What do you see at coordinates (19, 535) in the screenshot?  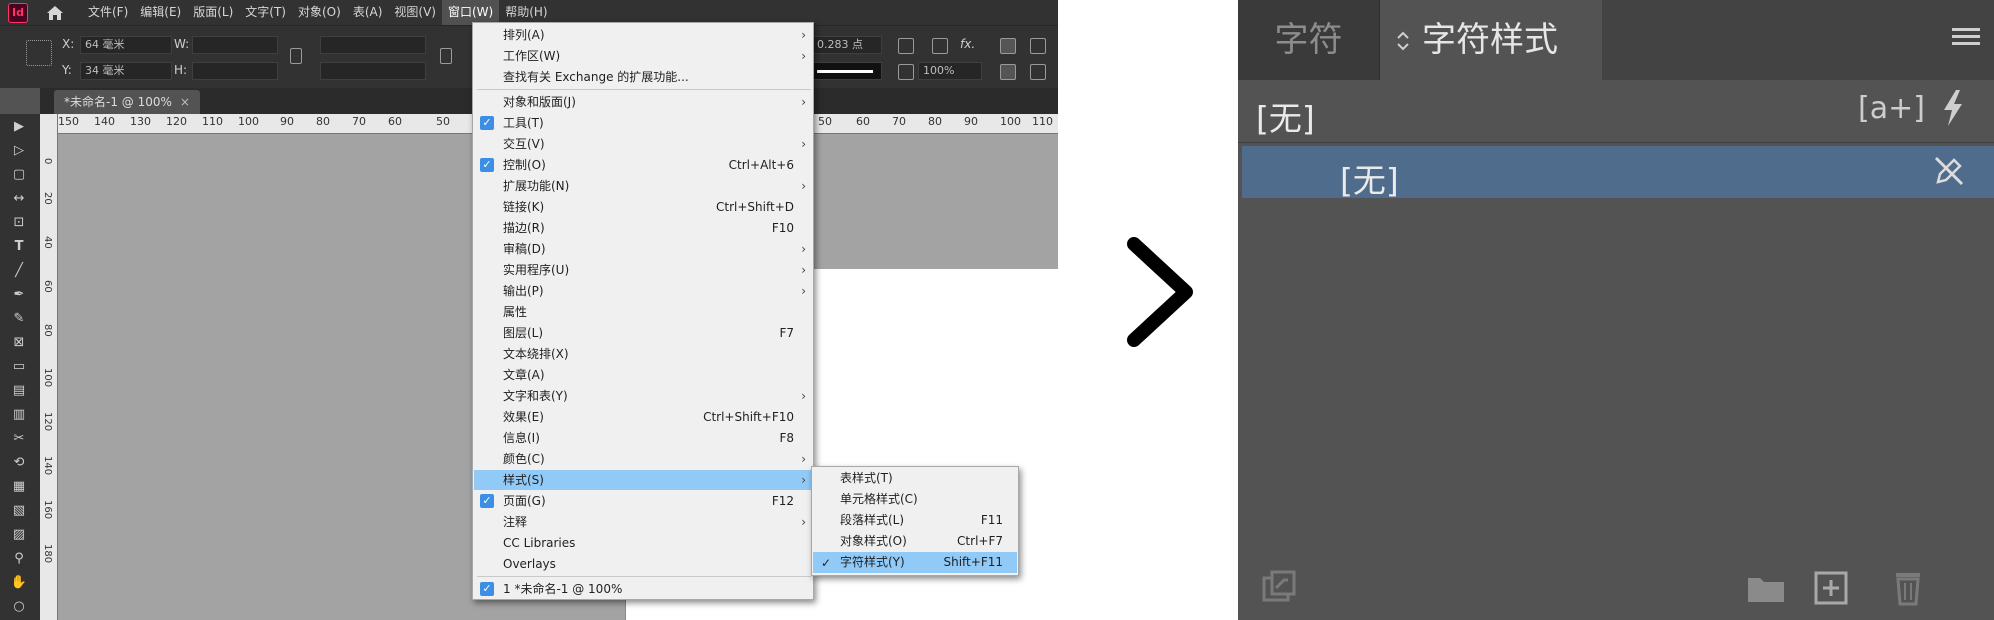 I see `note-tool-icon: ▨` at bounding box center [19, 535].